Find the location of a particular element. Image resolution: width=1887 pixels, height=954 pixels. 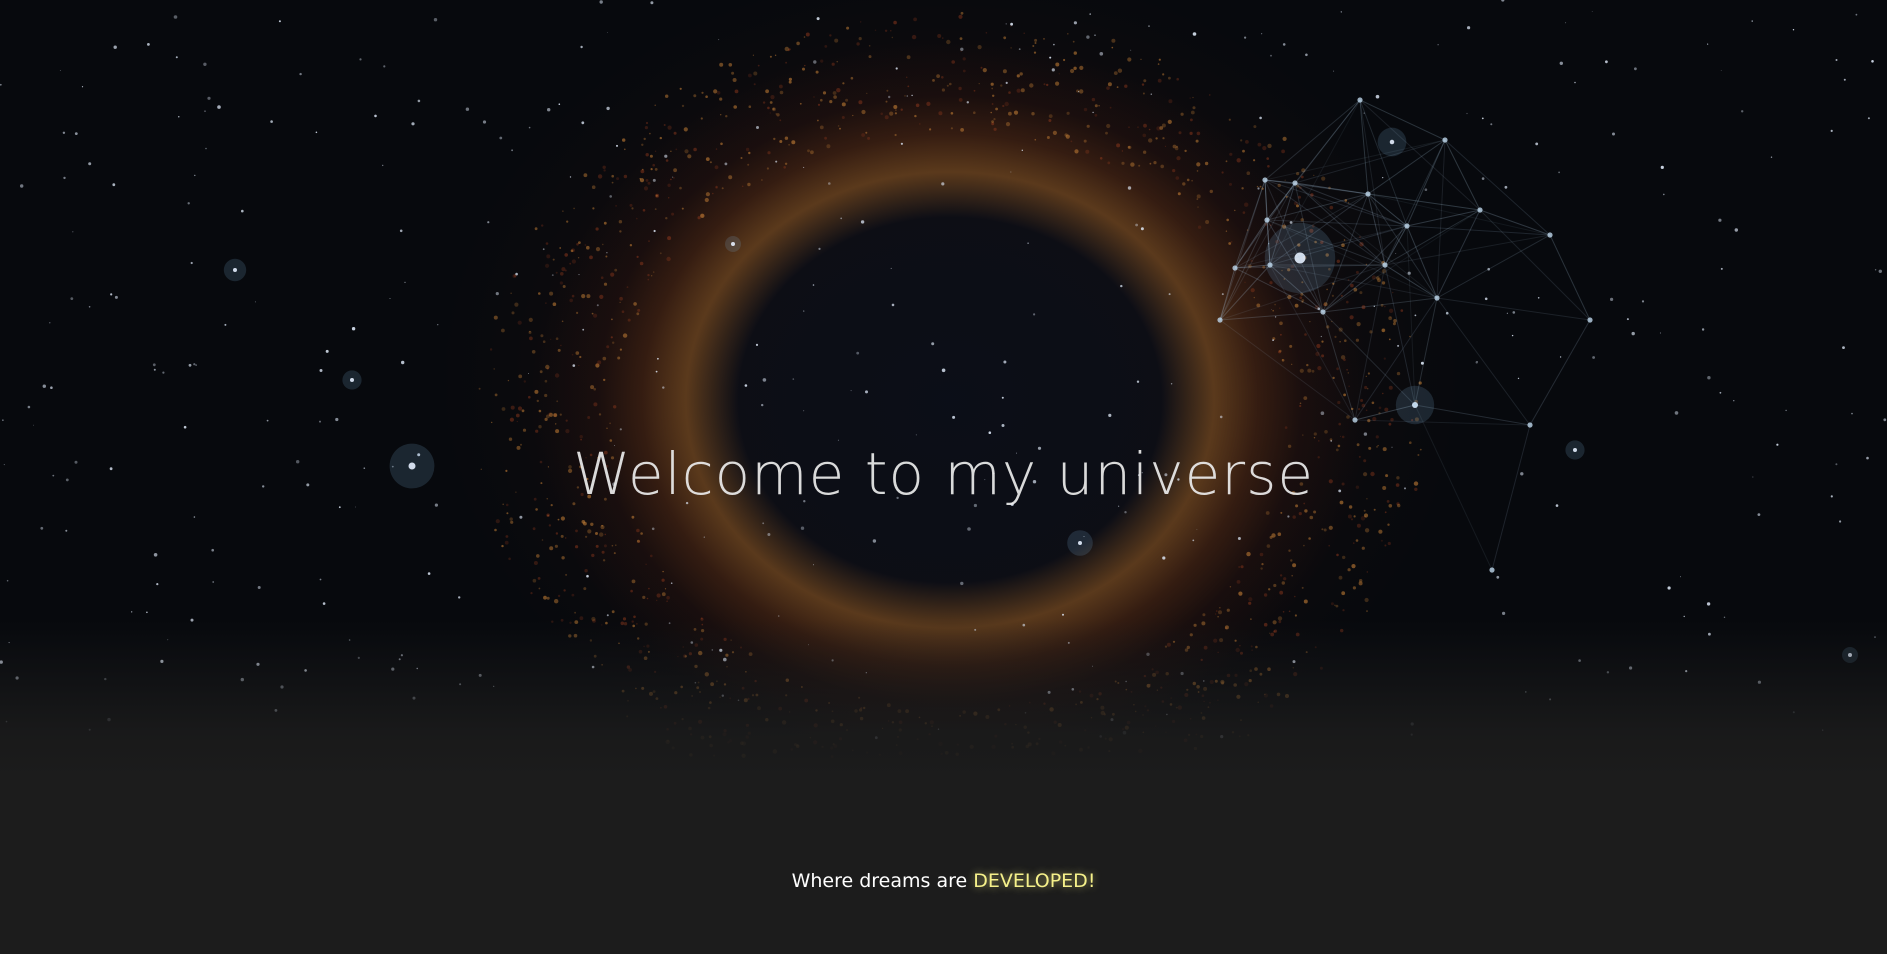

tagline-prefix: Where dreams are is located at coordinates (882, 881).